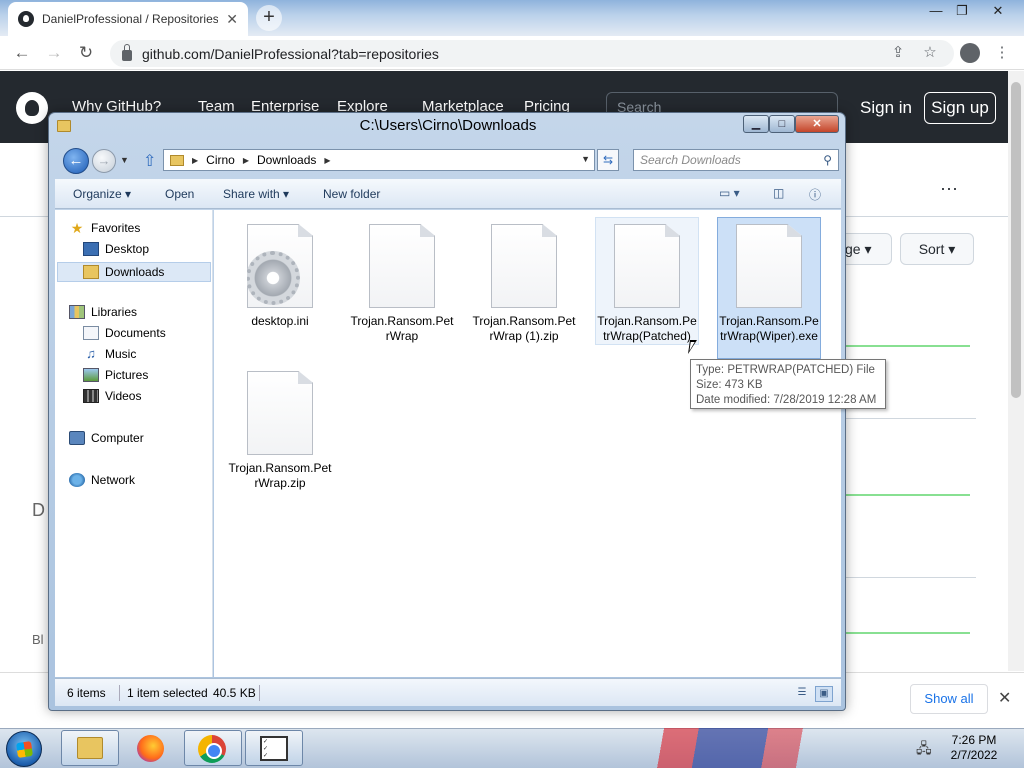 The height and width of the screenshot is (768, 1024). What do you see at coordinates (86, 53) in the screenshot?
I see `reload-icon: ↻` at bounding box center [86, 53].